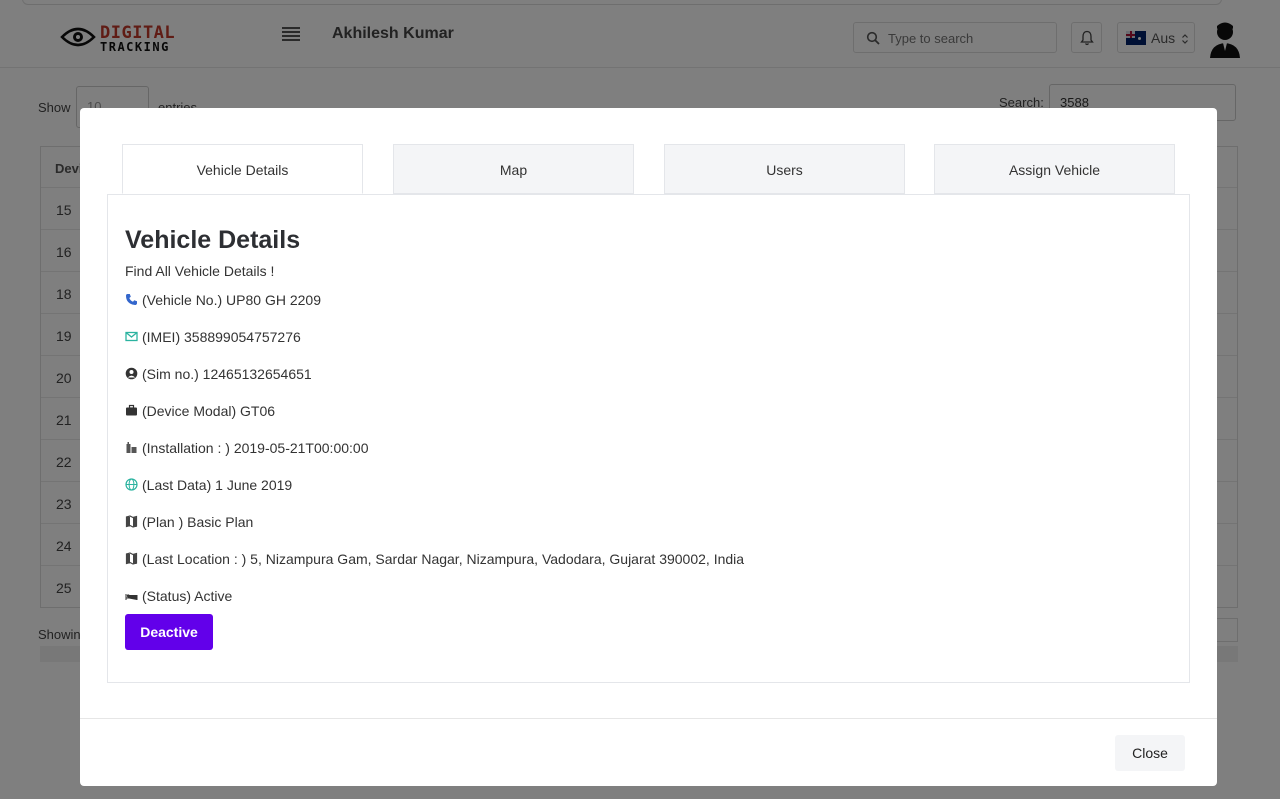  I want to click on detail-plan: (Plan ) Basic Plan, so click(189, 522).